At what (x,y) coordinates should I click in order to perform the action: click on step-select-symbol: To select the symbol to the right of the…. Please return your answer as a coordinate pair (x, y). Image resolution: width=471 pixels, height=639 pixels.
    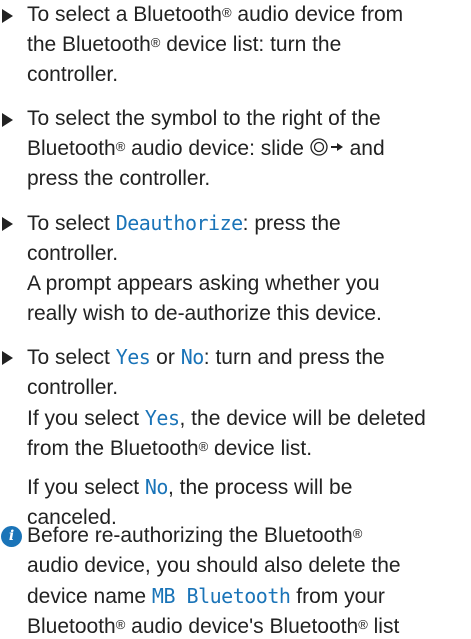
    Looking at the image, I should click on (235, 149).